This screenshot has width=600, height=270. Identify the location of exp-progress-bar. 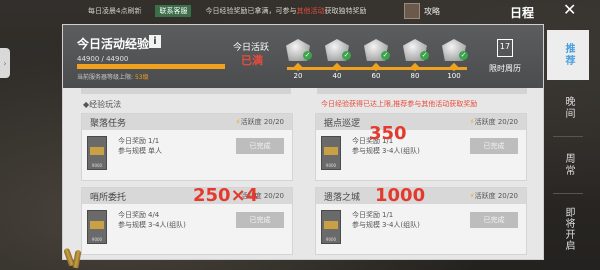
(151, 66).